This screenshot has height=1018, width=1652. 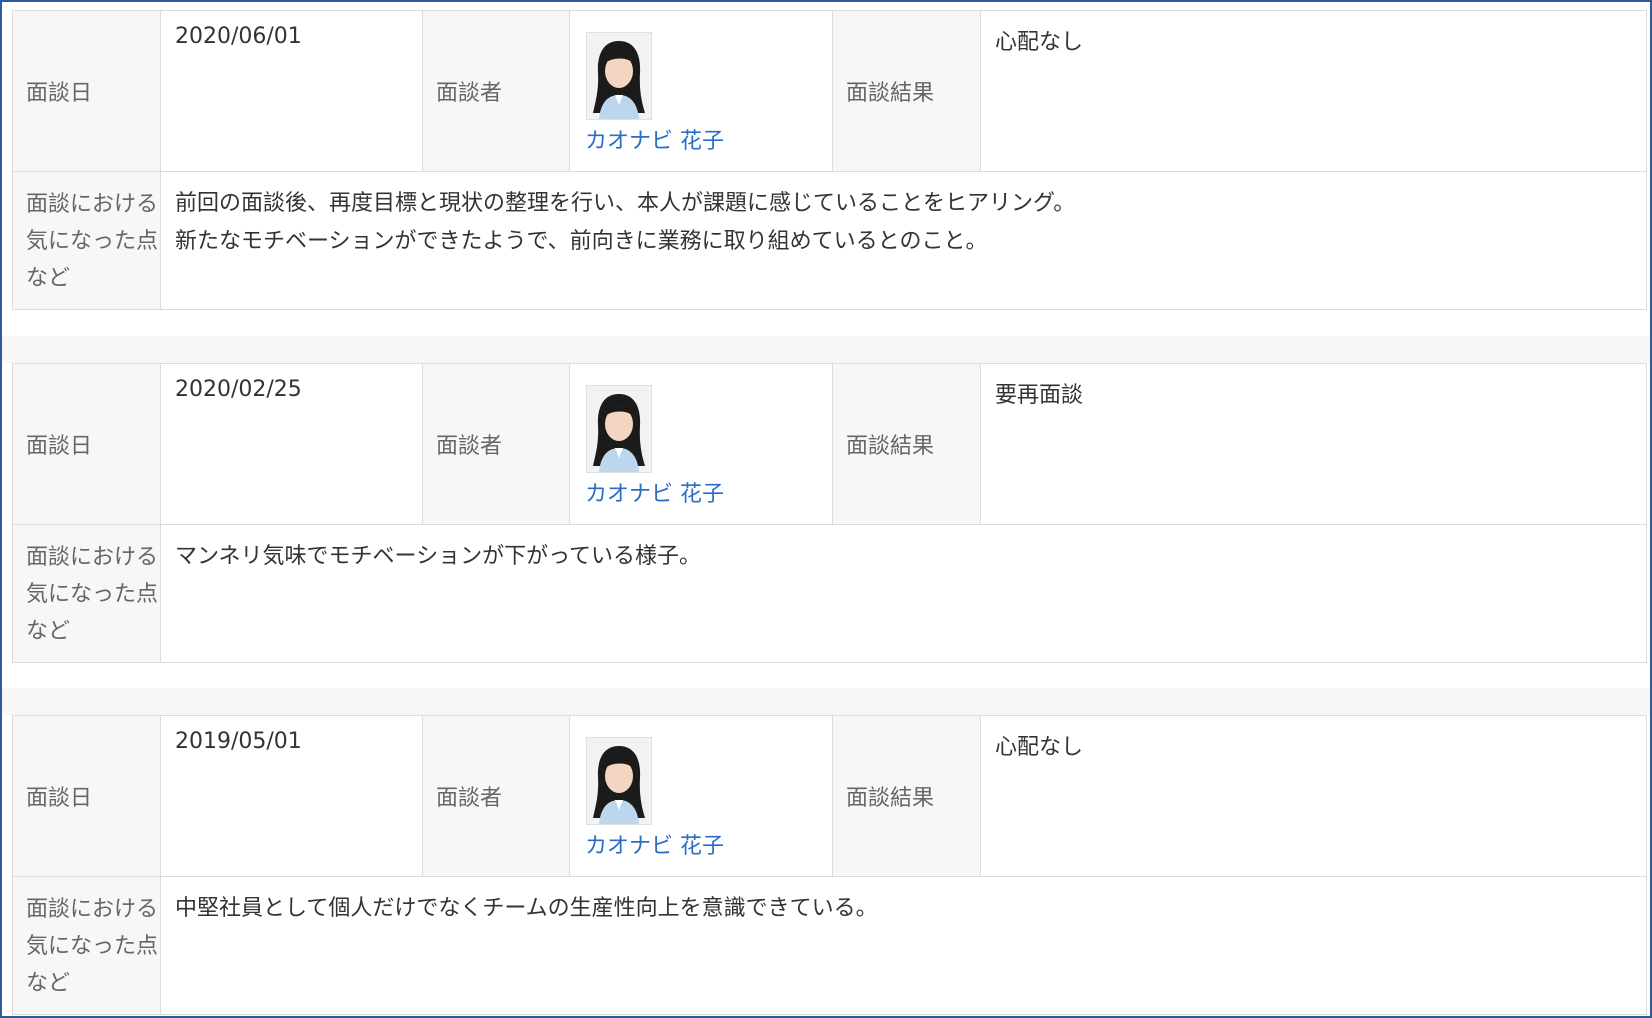 What do you see at coordinates (1313, 444) in the screenshot?
I see `result-value: 要再面談` at bounding box center [1313, 444].